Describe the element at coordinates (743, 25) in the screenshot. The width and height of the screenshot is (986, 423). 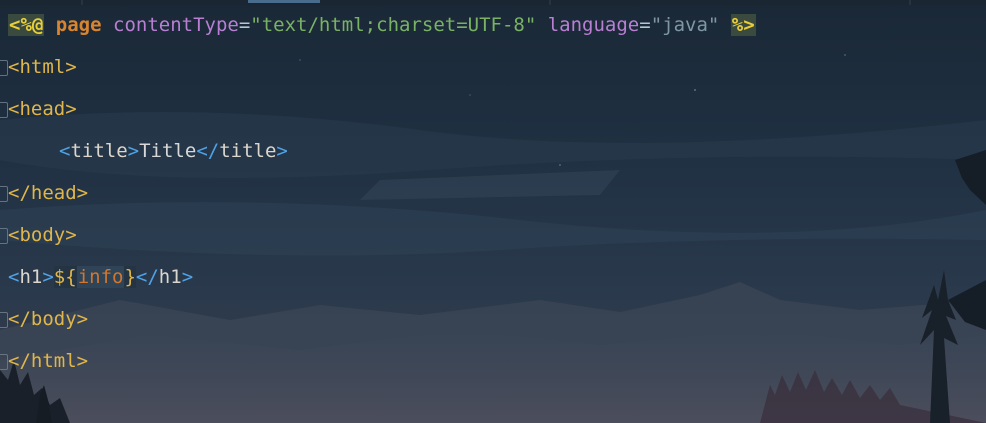
I see `directive-close-delimiter: %>` at that location.